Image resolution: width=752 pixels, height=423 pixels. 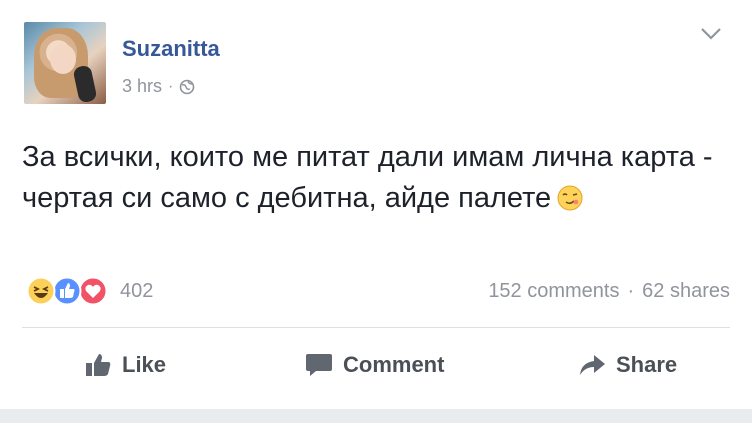 I want to click on wink-emoji-icon, so click(x=570, y=198).